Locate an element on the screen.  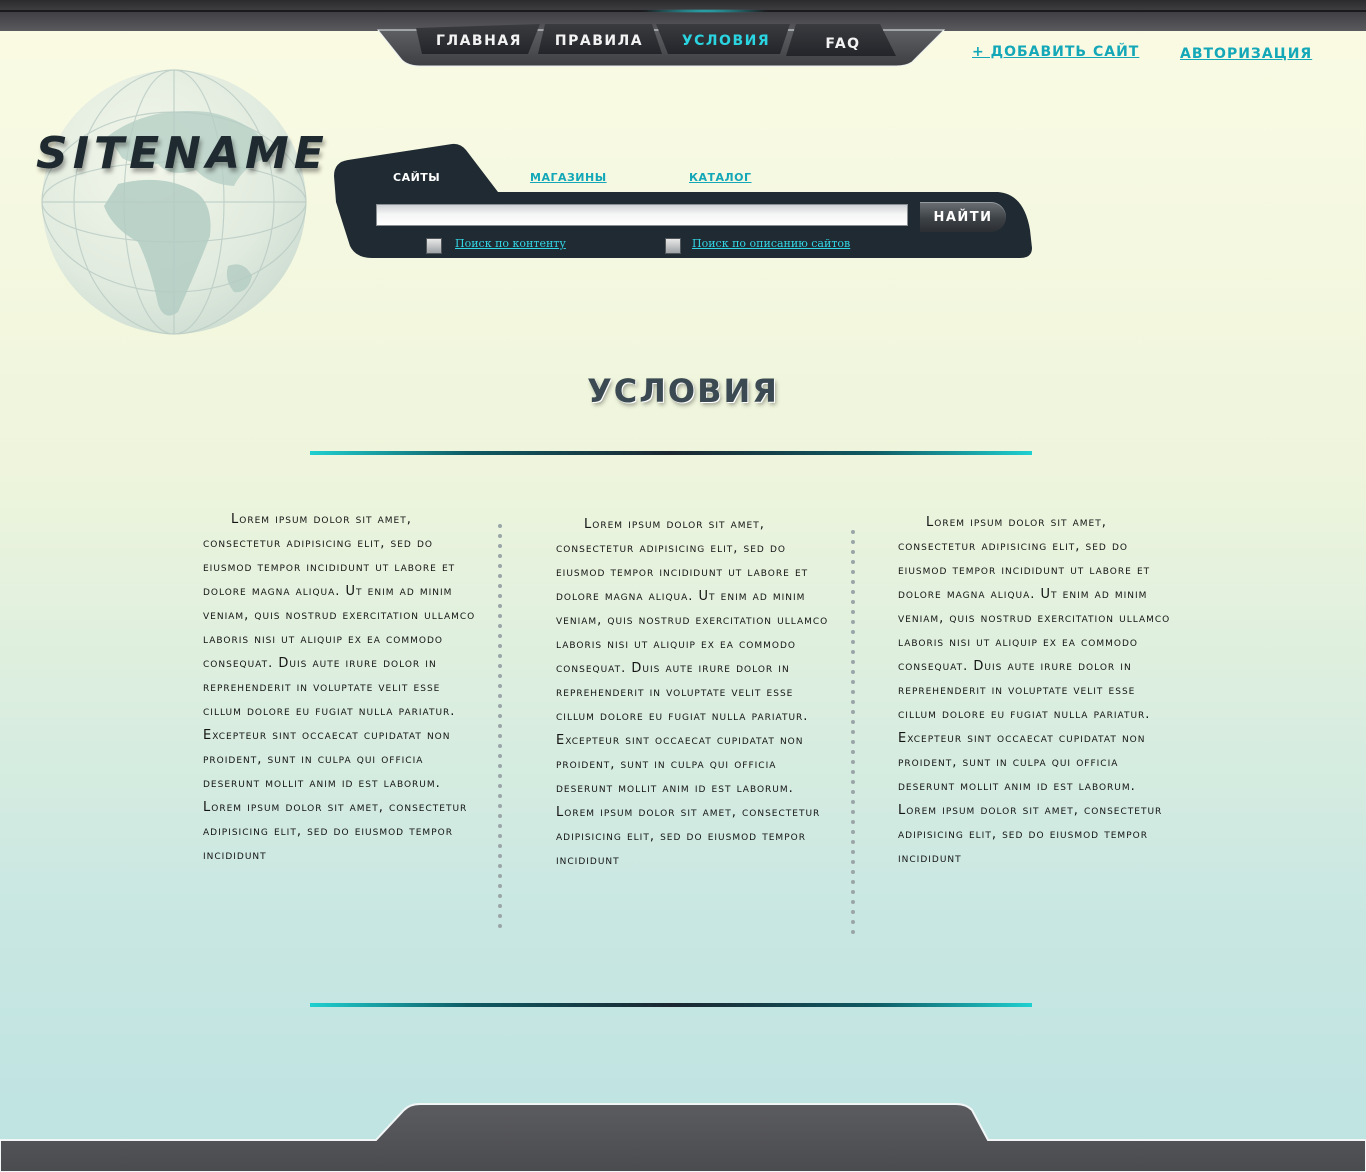
site-logo: SITENAME is located at coordinates (182, 153).